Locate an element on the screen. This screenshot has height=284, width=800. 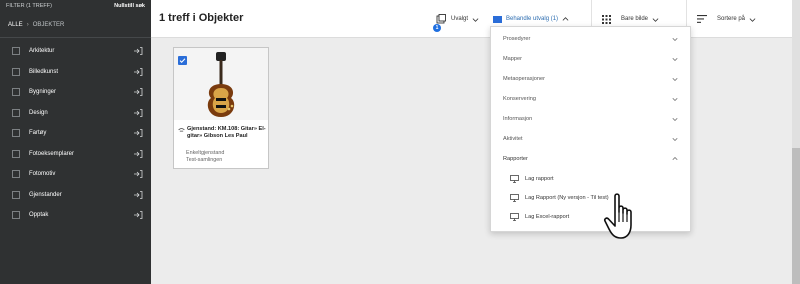
menu-section-label: Prosedyrer is located at coordinates (517, 39).